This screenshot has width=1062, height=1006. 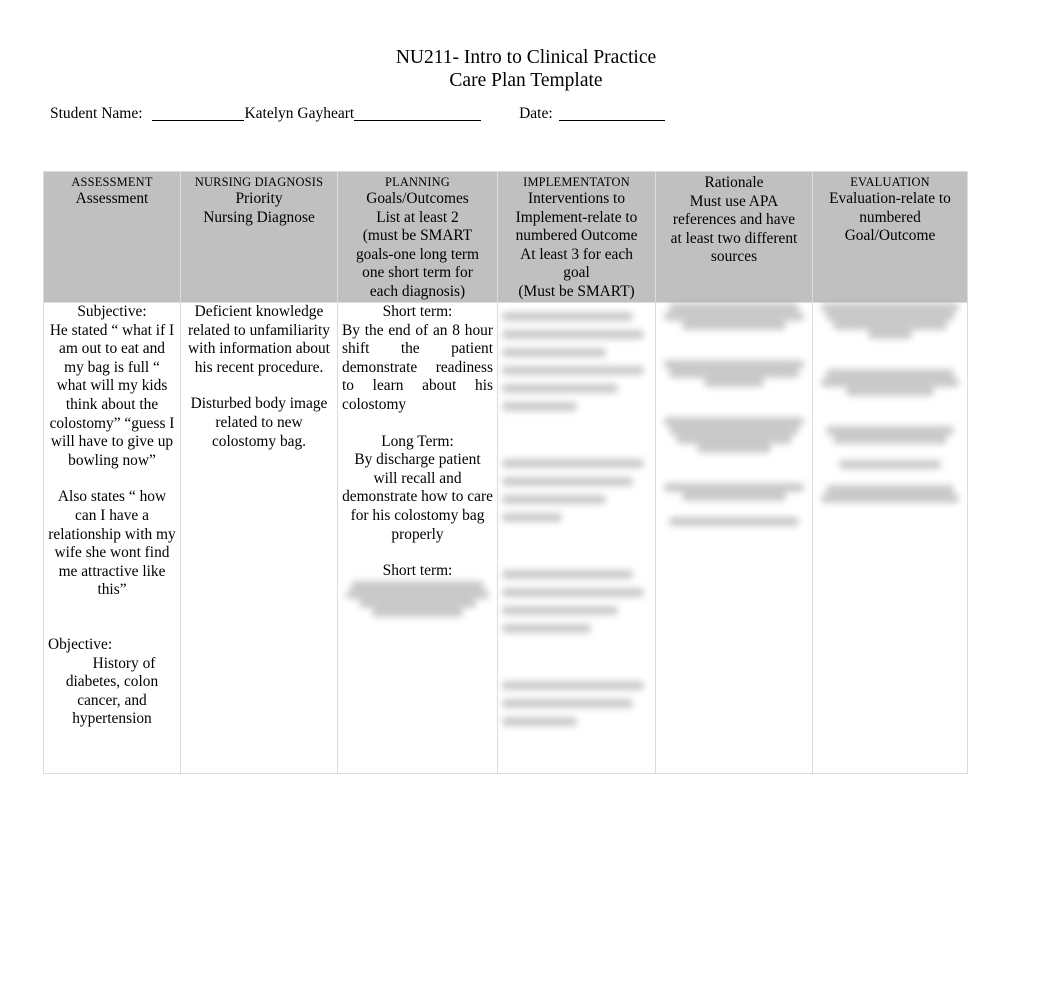 What do you see at coordinates (259, 198) in the screenshot?
I see `header-subline: Priority` at bounding box center [259, 198].